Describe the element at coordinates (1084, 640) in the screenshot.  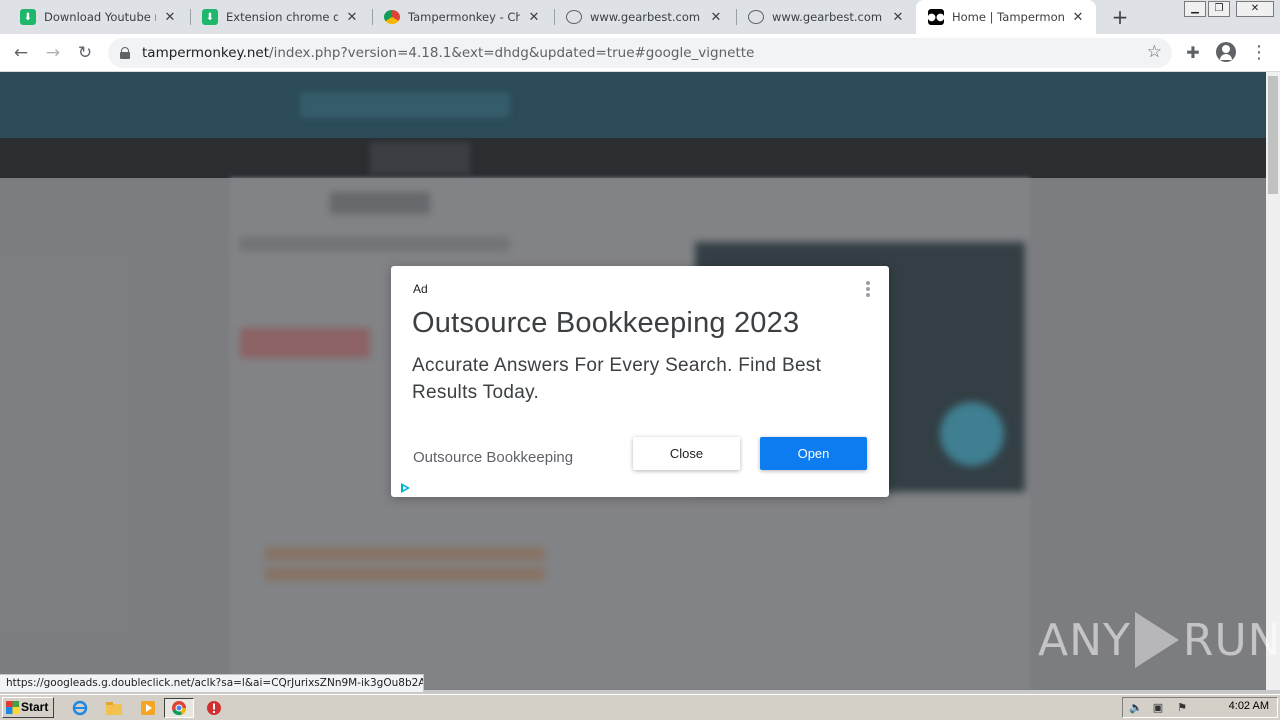
I see `watermark-left-text: ANY` at that location.